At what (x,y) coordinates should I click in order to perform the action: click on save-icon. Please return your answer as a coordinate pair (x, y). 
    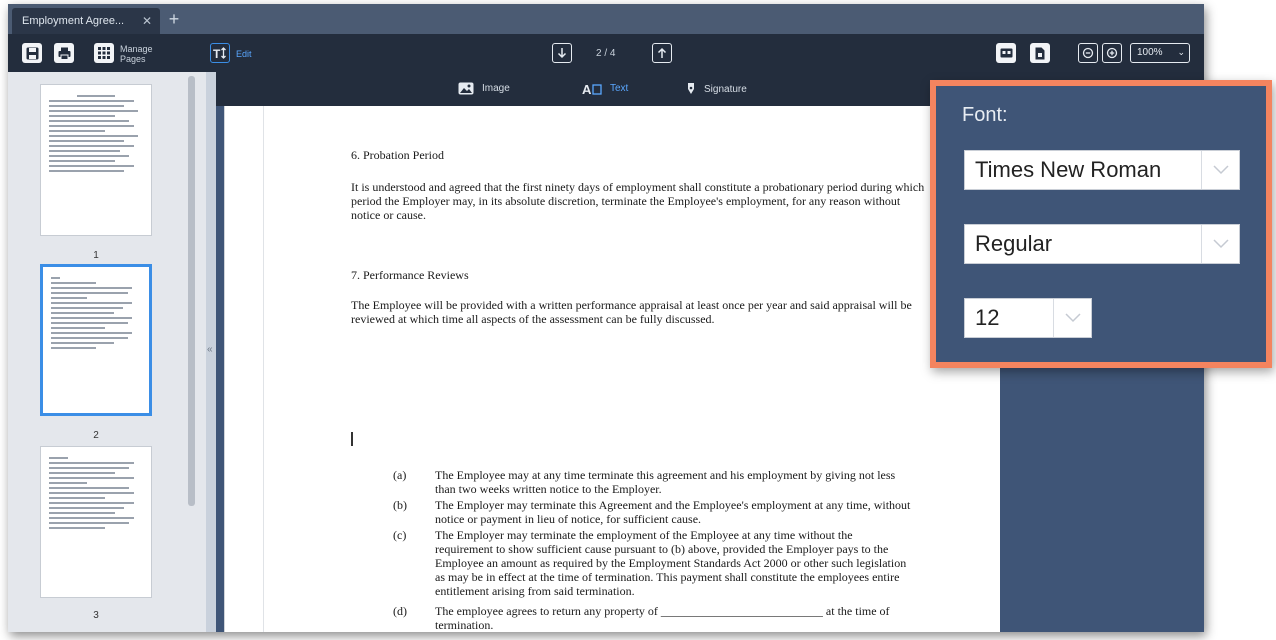
    Looking at the image, I should click on (32, 53).